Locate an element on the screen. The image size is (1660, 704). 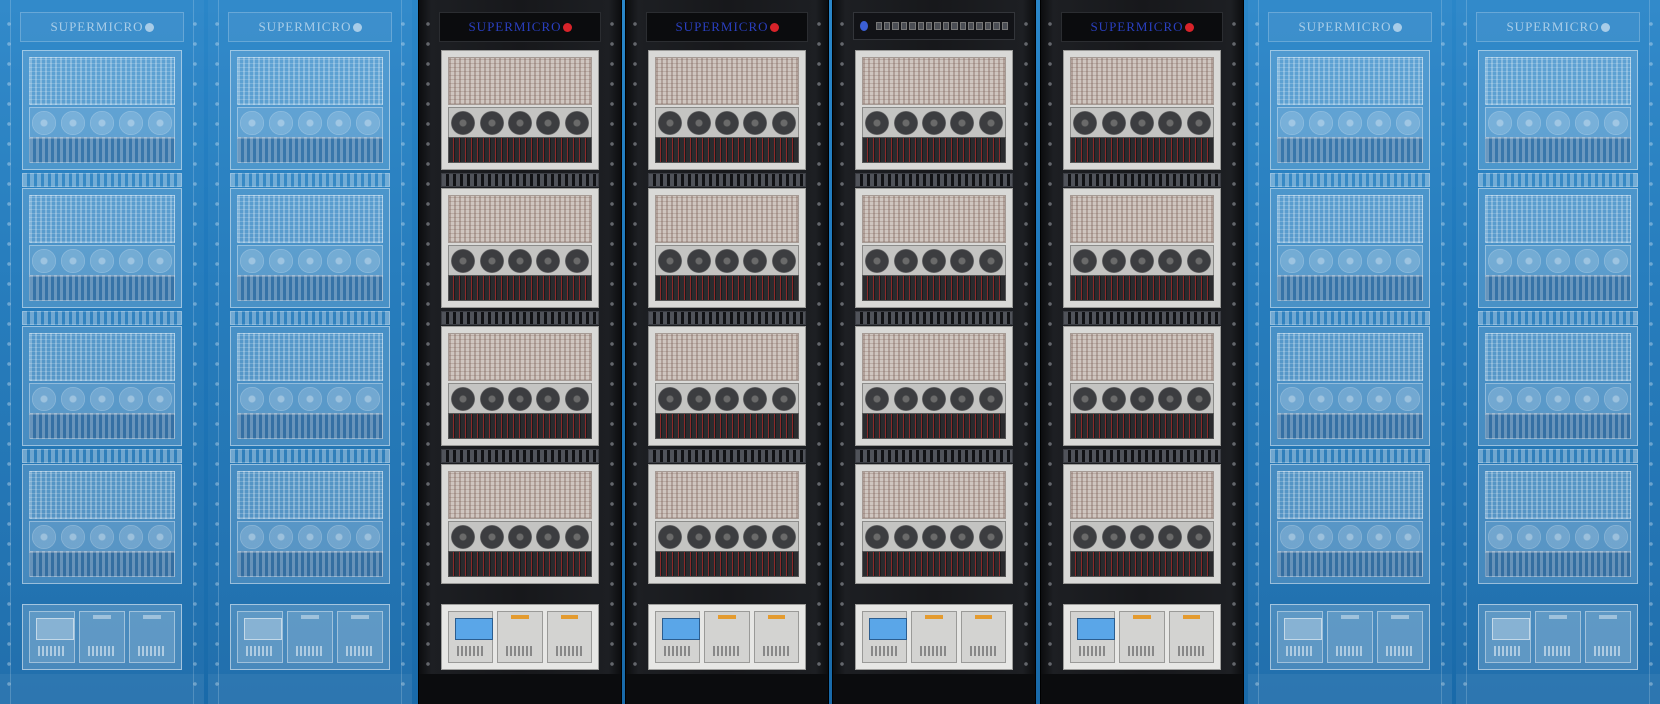
server-rack is located at coordinates (934, 352).